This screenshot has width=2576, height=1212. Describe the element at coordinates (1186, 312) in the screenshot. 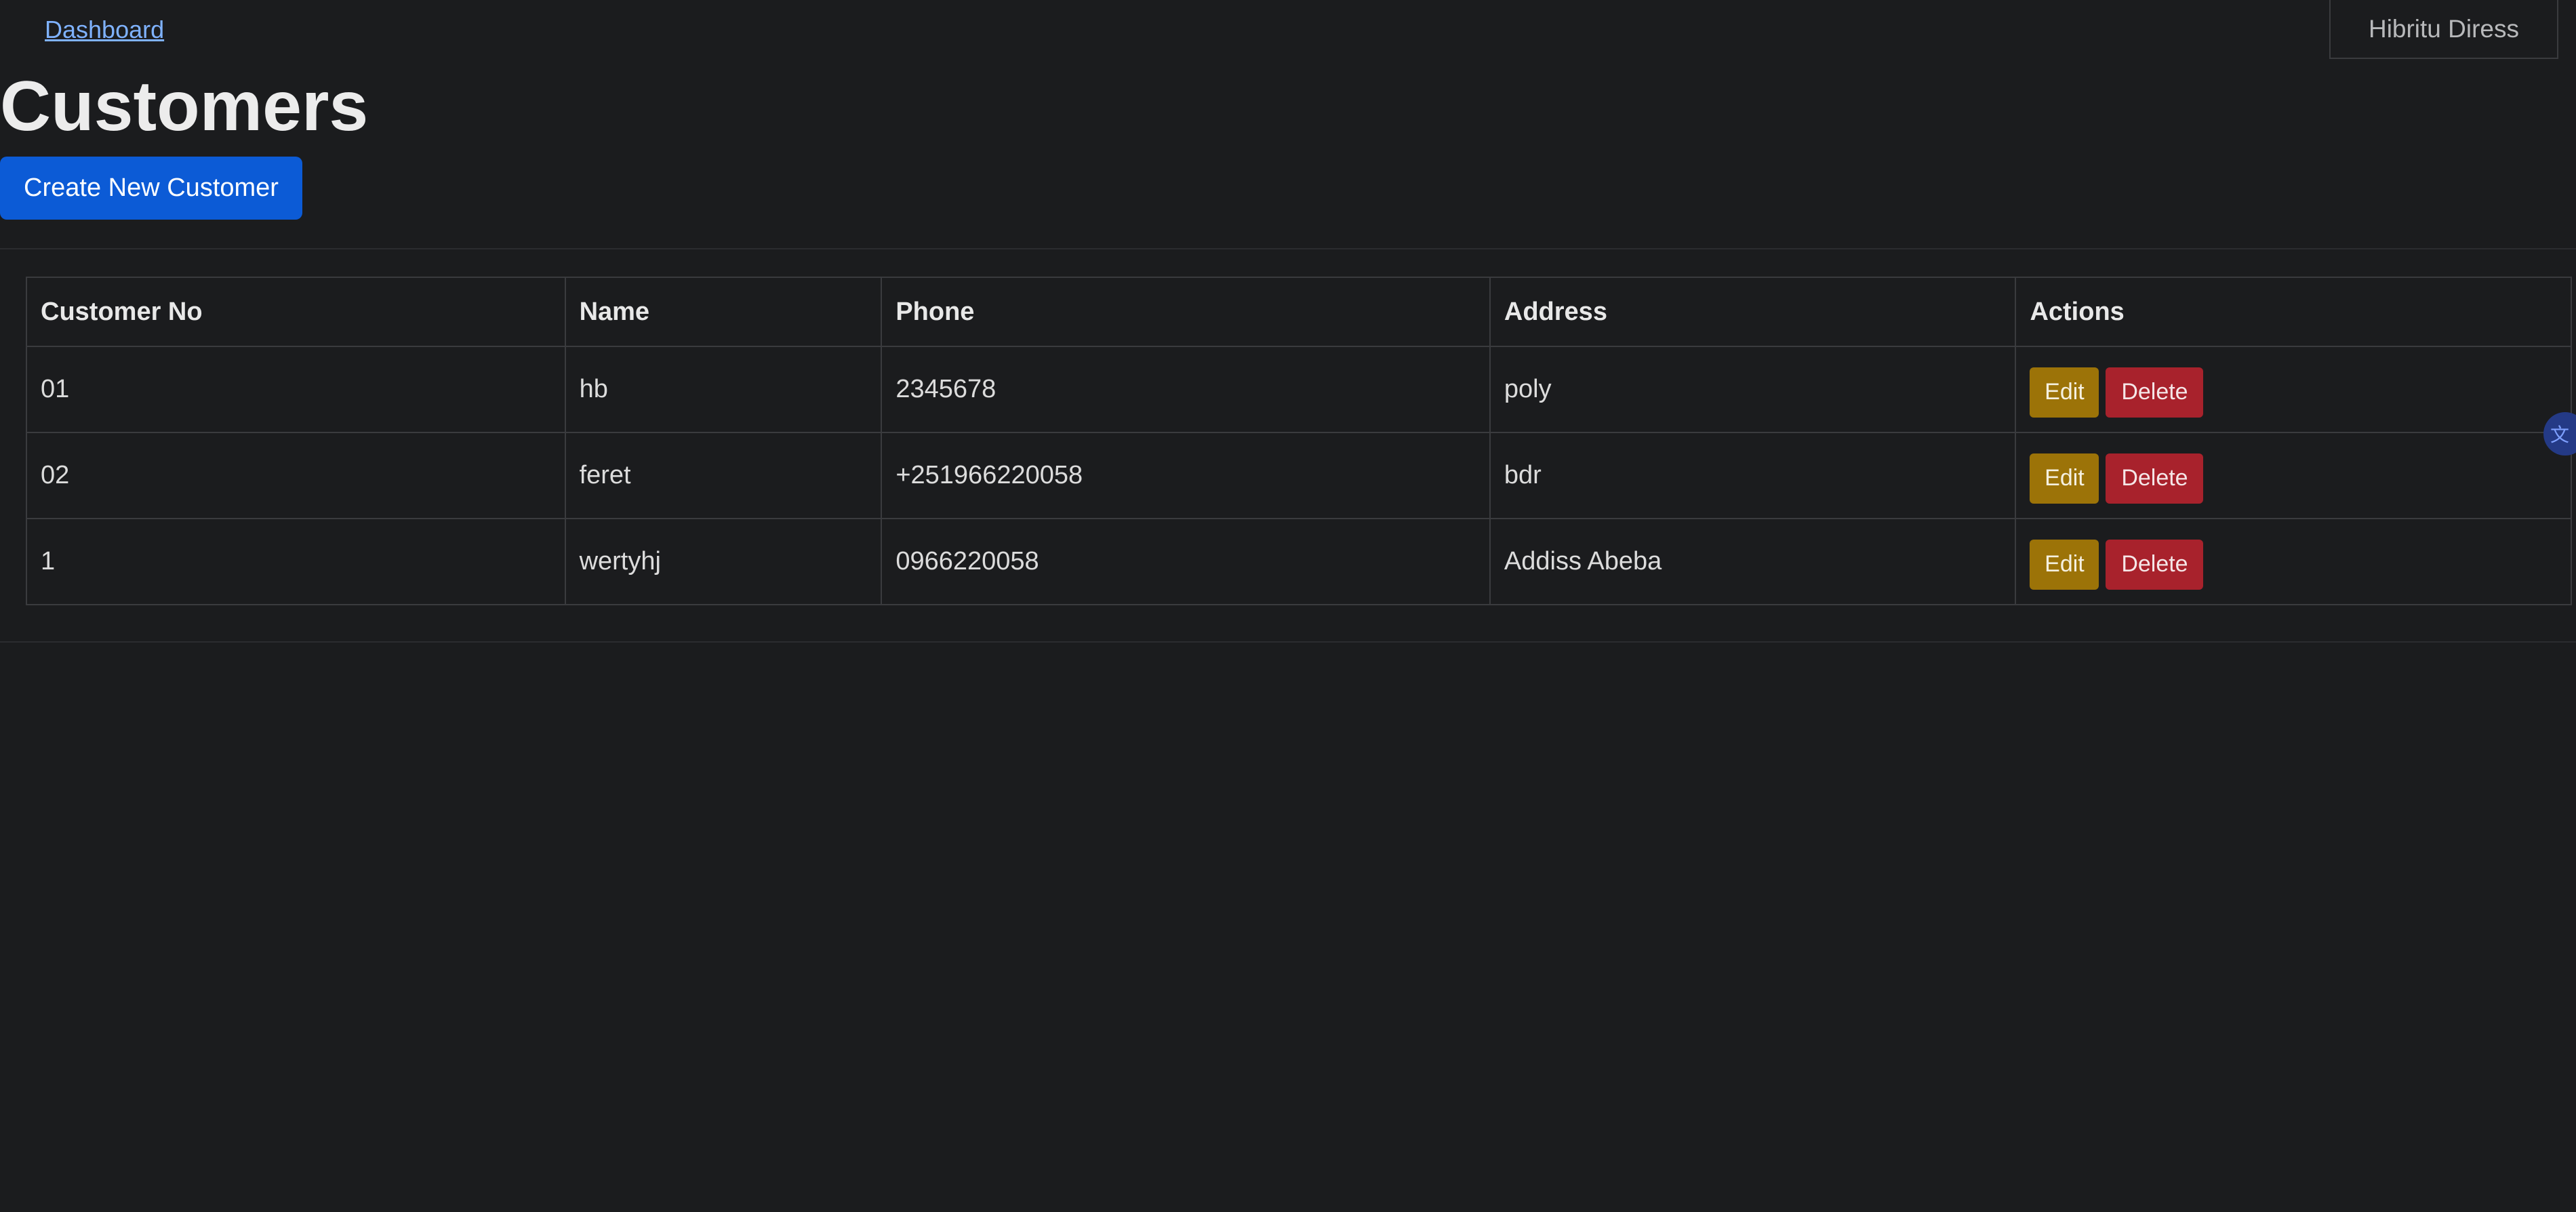

I see `column-header-phone: Phone` at that location.